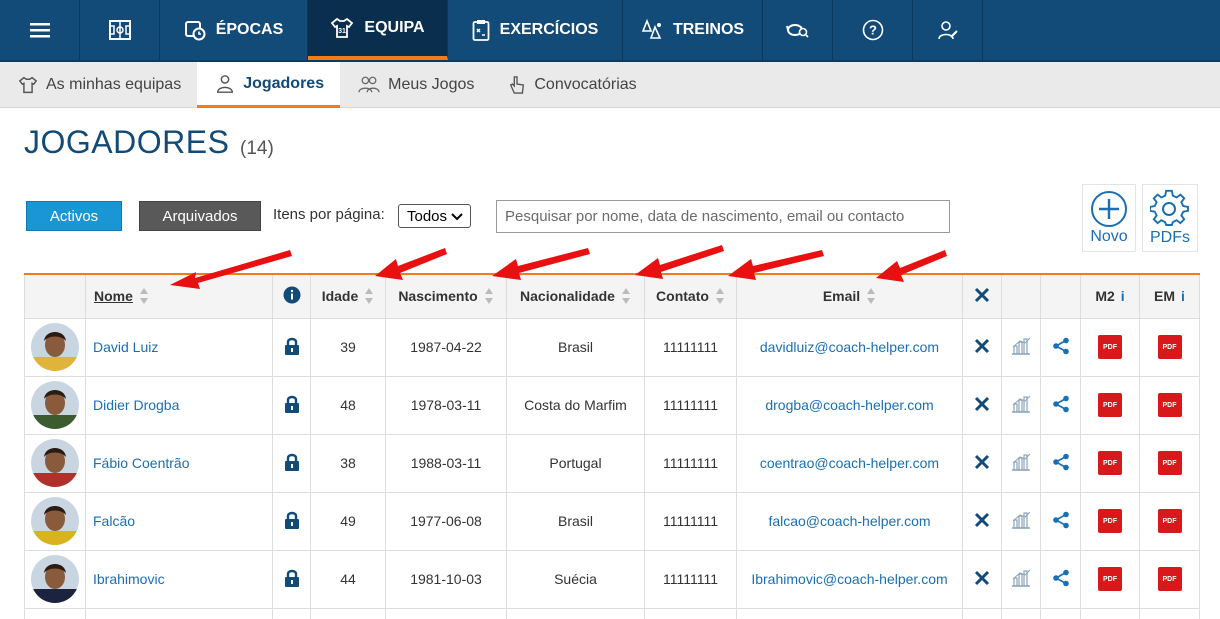 The width and height of the screenshot is (1220, 619). I want to click on subnav-as-minhas-equipas-label: As minhas equipas, so click(114, 84).